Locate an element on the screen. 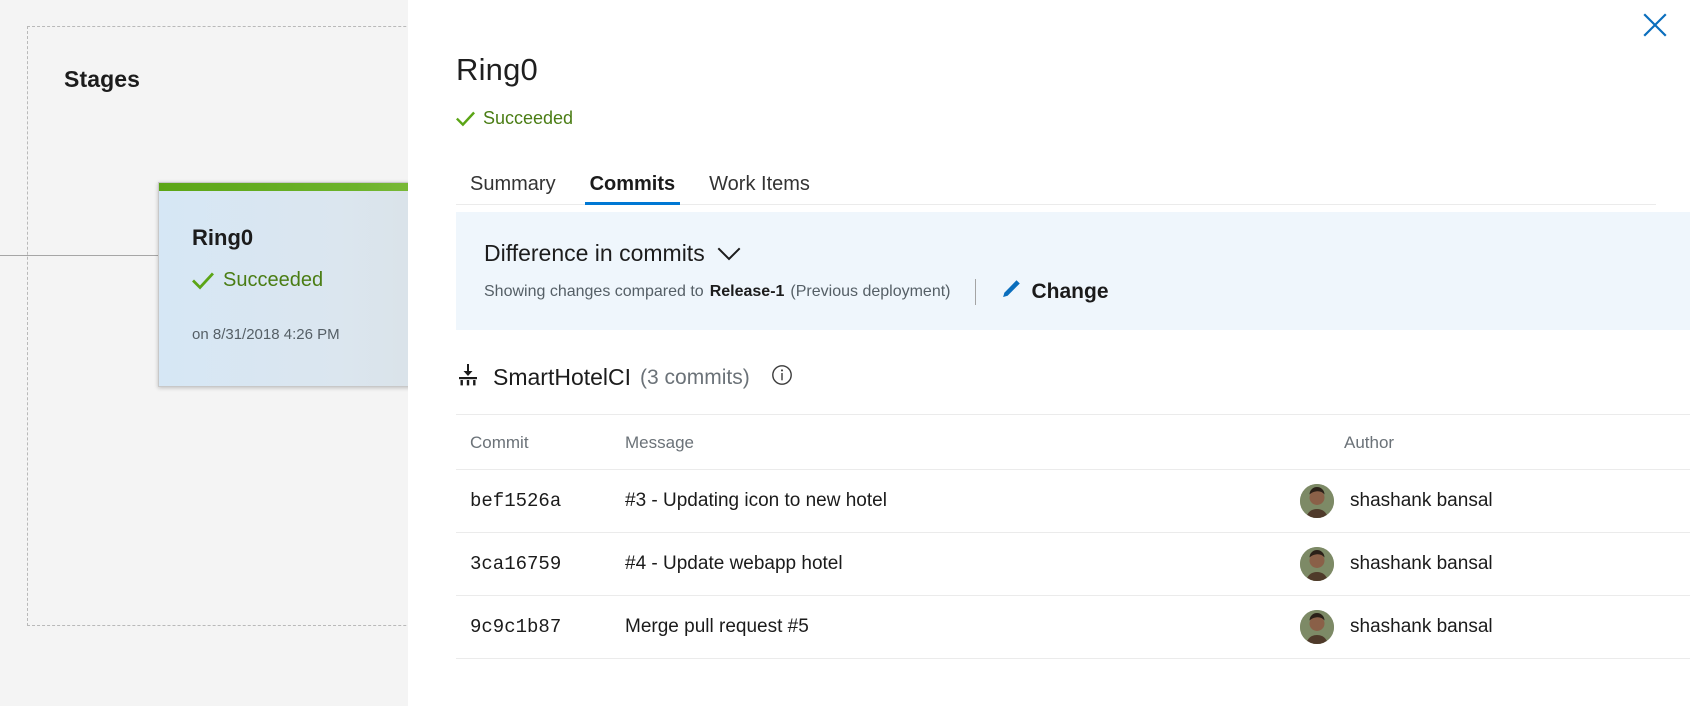 The height and width of the screenshot is (706, 1690). commit-hash: 9c9c1b87 is located at coordinates (533, 627).